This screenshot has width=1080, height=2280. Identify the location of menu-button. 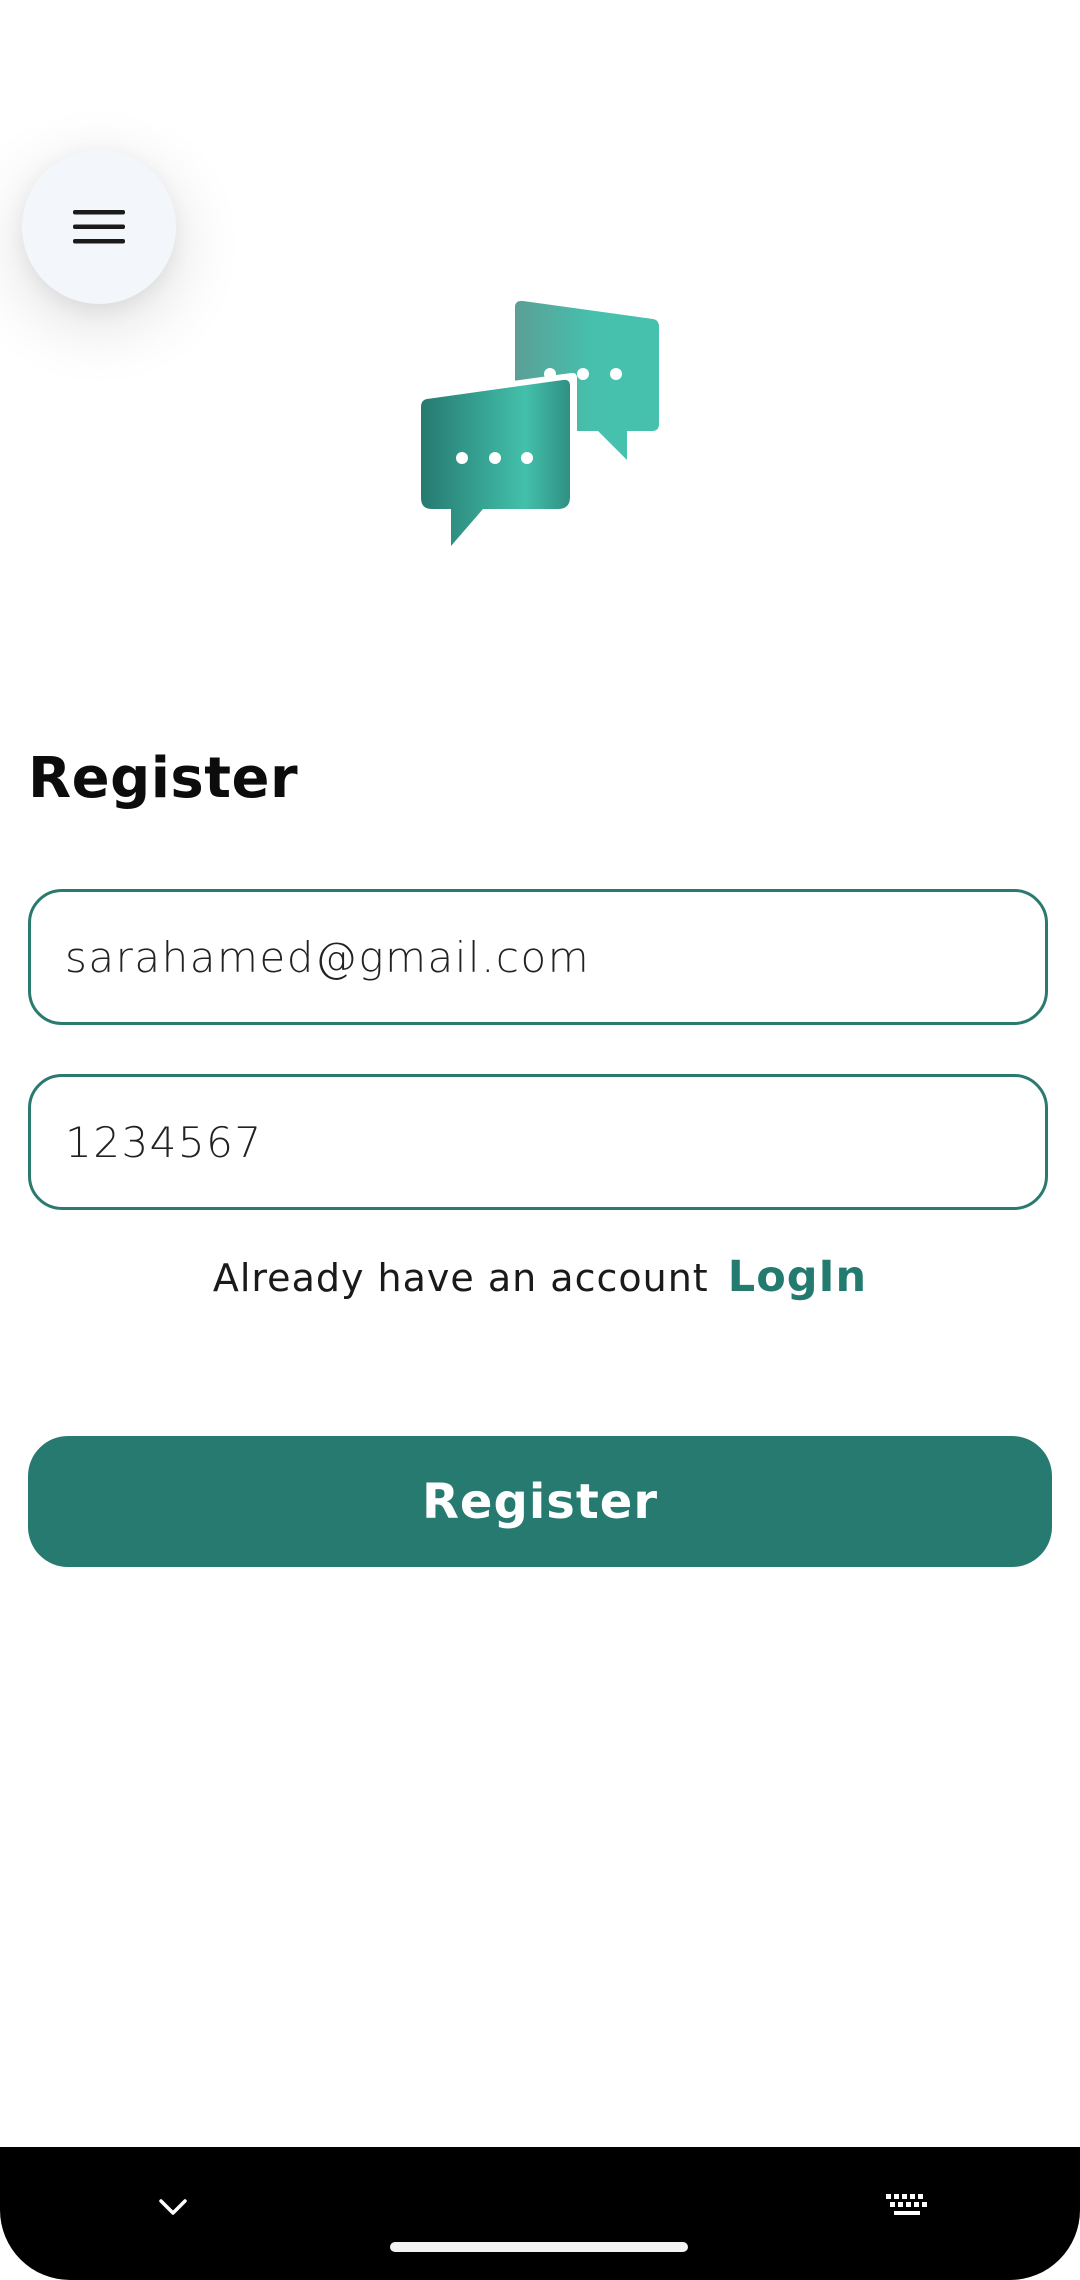
(99, 227).